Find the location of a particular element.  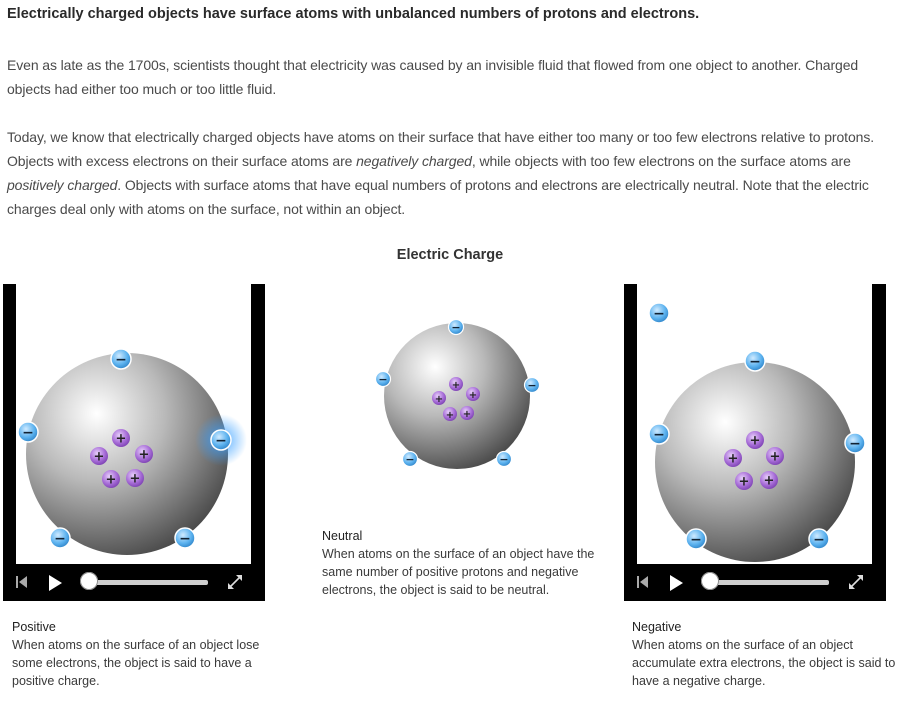

neutral-atom-illustration: + + + + + − − − − − is located at coordinates (457, 393).